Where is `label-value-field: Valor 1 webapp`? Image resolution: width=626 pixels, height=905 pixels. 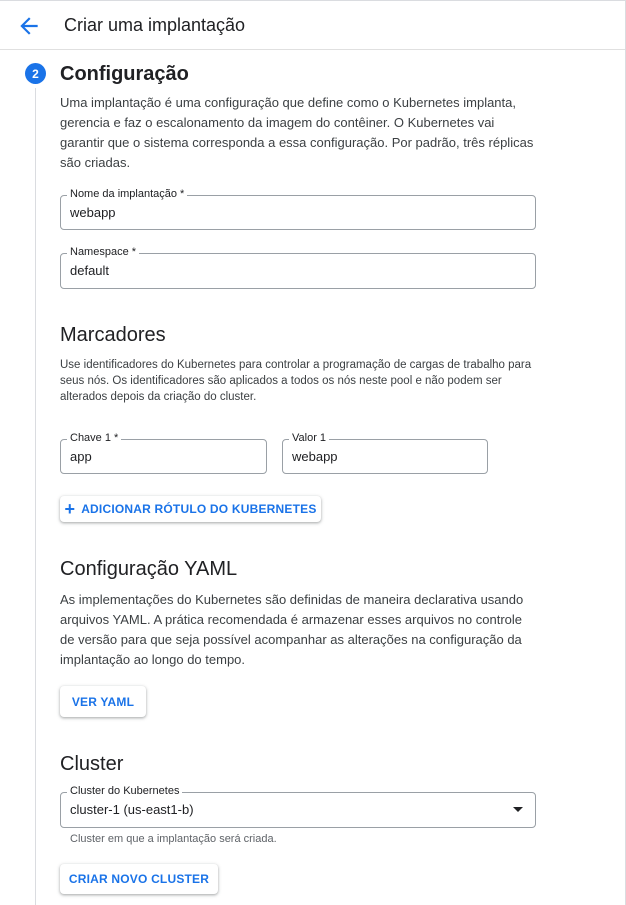 label-value-field: Valor 1 webapp is located at coordinates (385, 452).